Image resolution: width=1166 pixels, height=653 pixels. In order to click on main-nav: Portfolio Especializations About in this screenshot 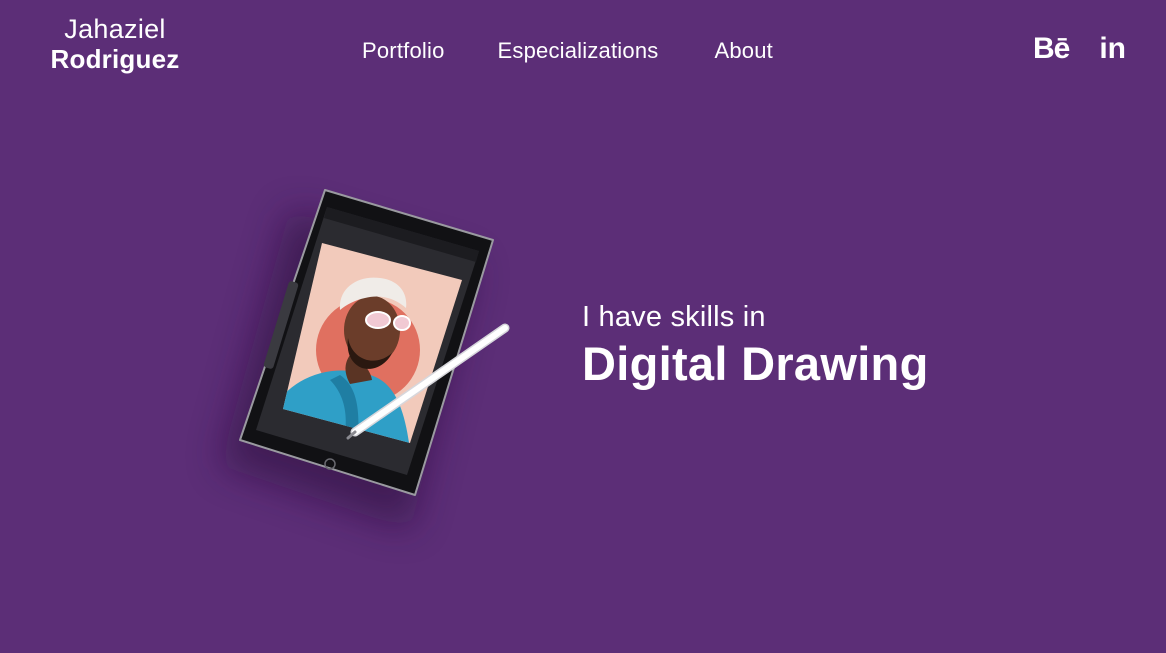, I will do `click(567, 51)`.